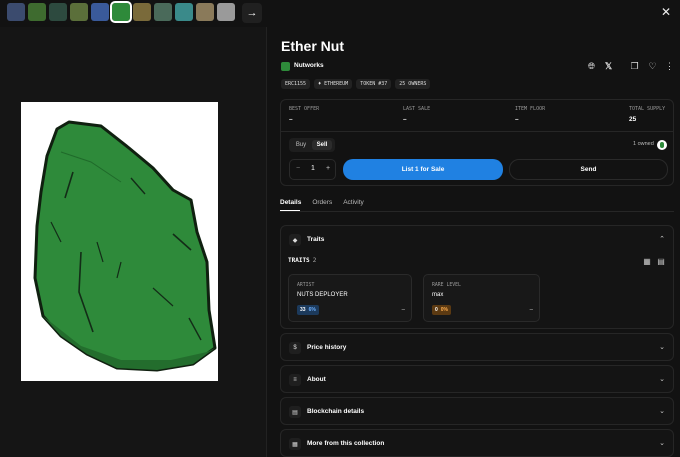  I want to click on trait-value: NUTS DEPLOYER, so click(322, 295).